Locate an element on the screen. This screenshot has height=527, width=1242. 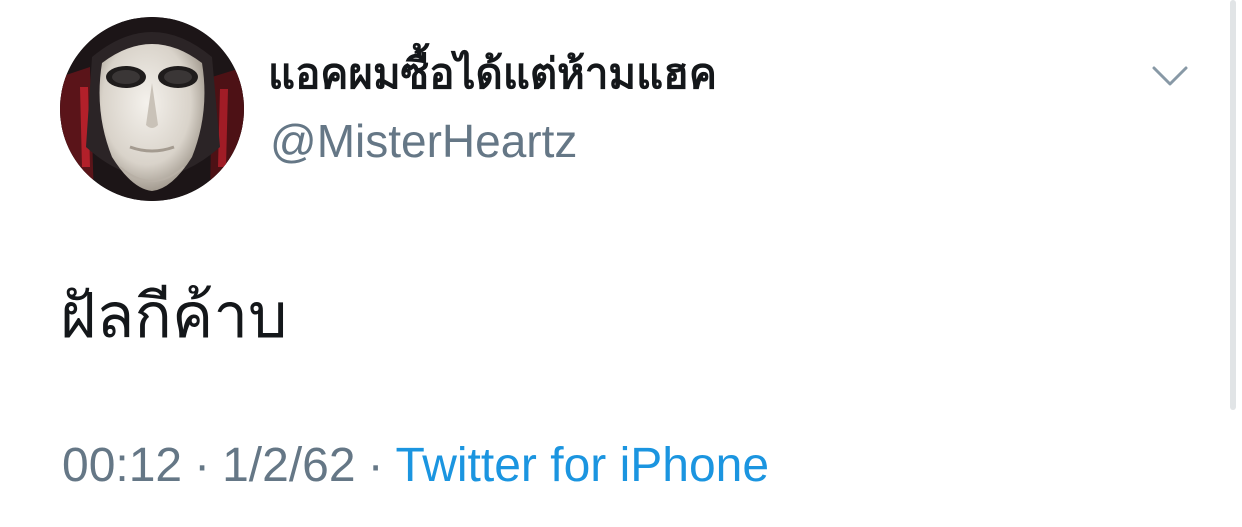
tweet-source-link: Twitter for iPhone is located at coordinates (583, 465).